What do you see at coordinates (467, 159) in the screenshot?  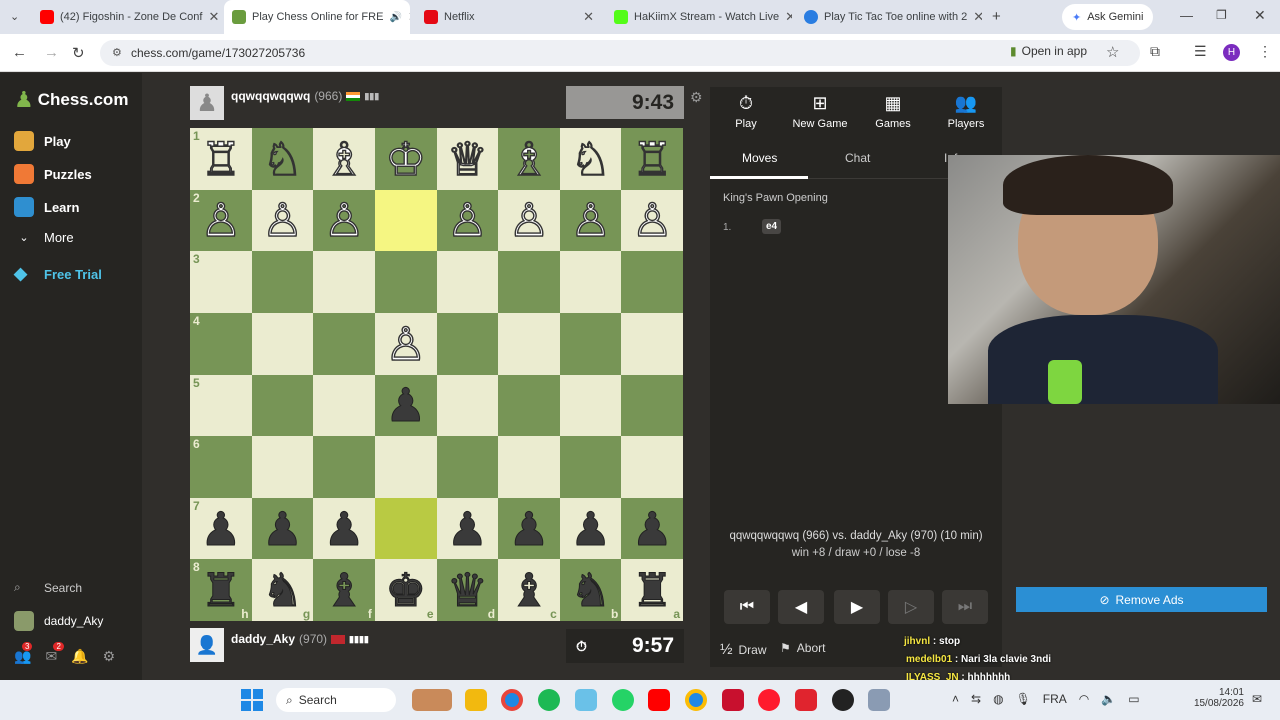 I see `board-square: ♕` at bounding box center [467, 159].